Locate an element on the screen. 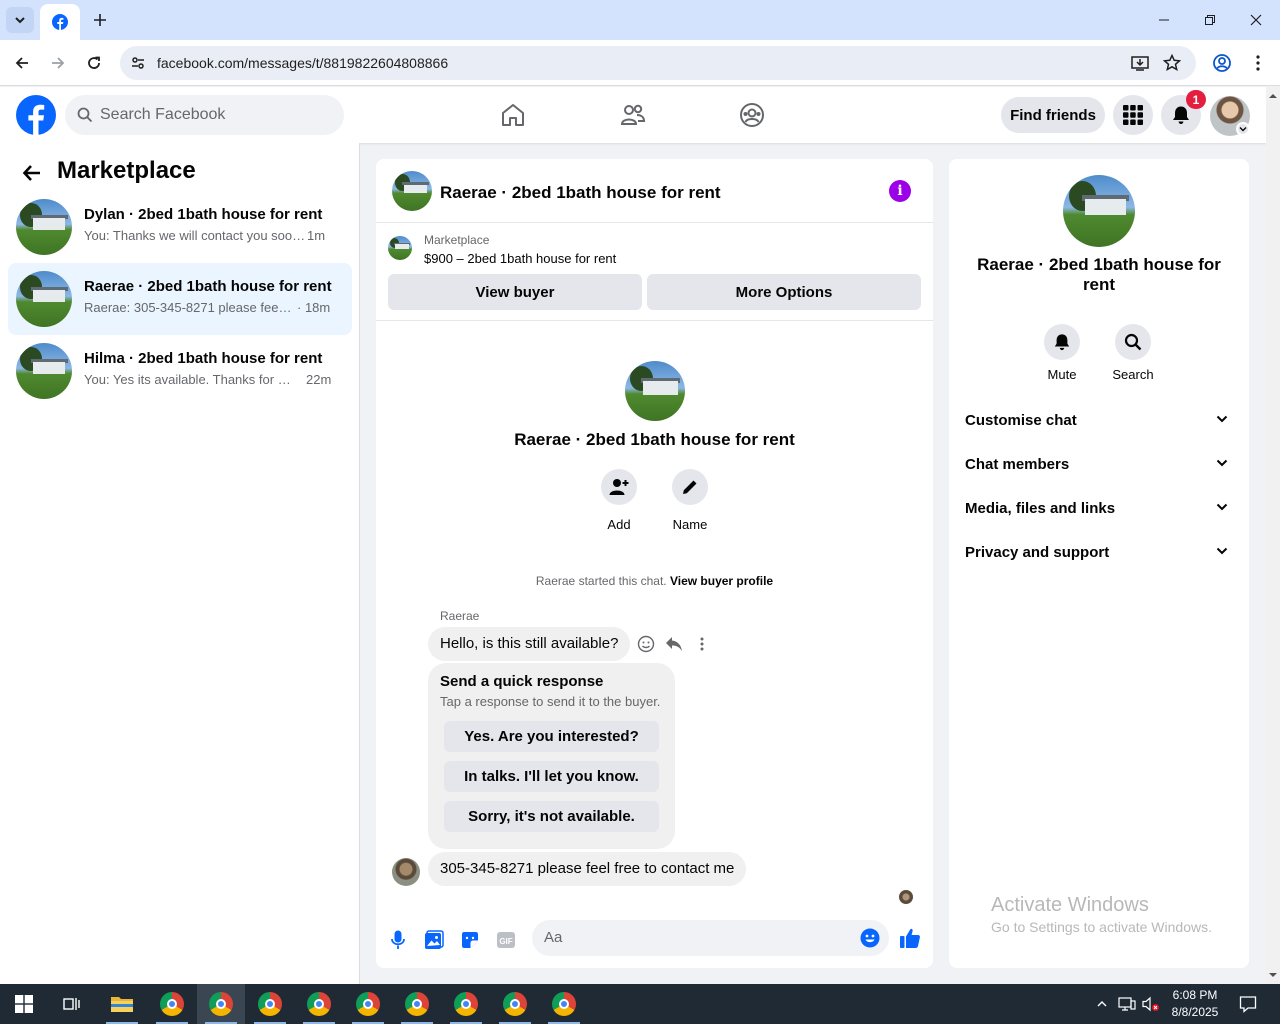 Image resolution: width=1280 pixels, height=1024 pixels. thumbs-up-icon is located at coordinates (910, 938).